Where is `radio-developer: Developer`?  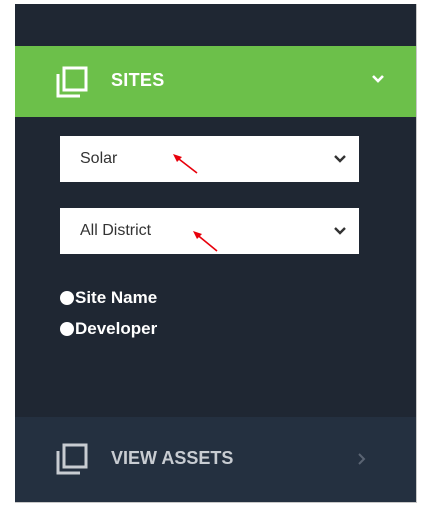
radio-developer: Developer is located at coordinates (108, 329).